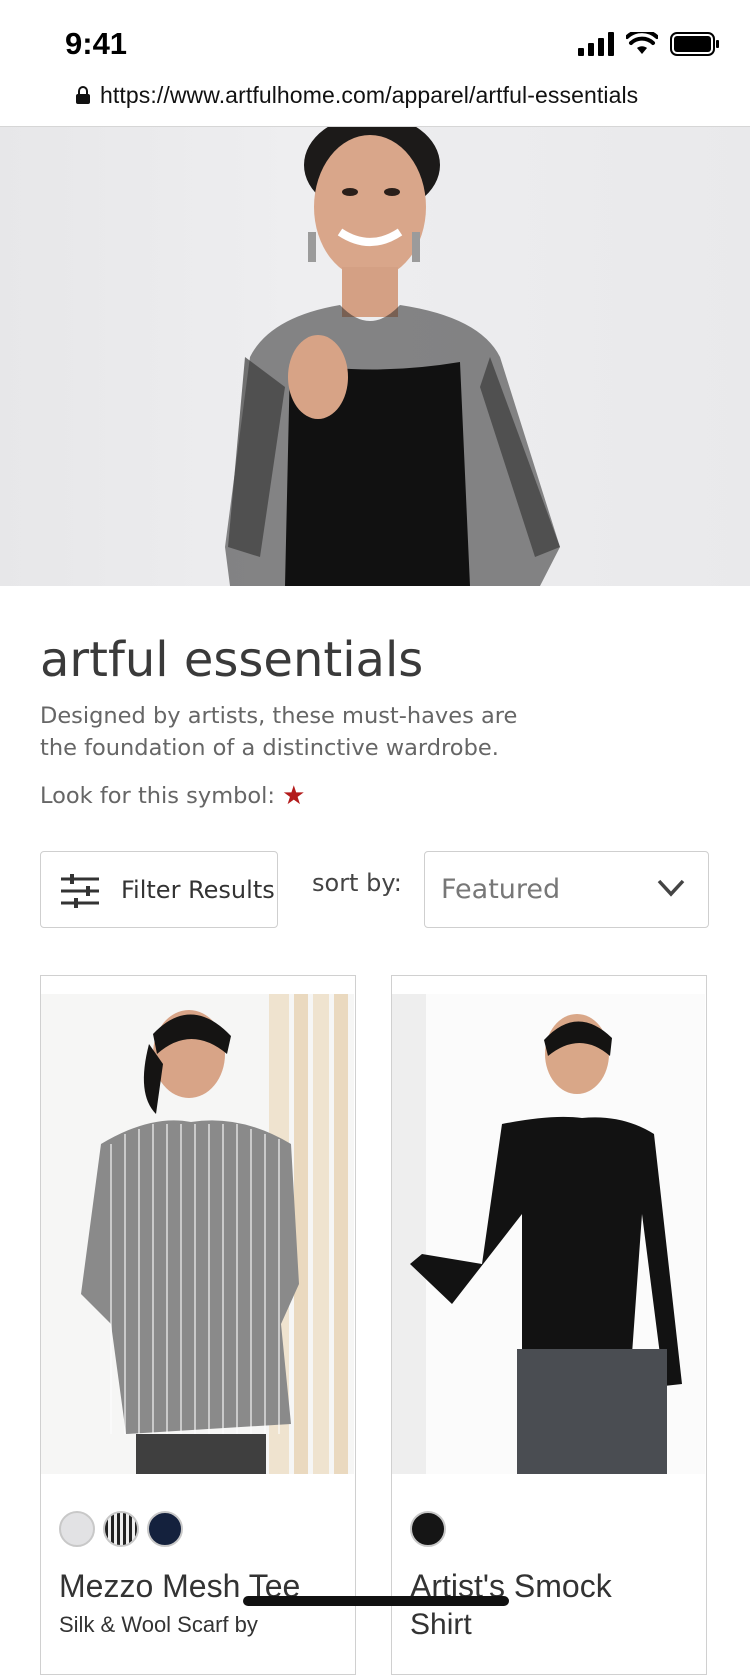 The height and width of the screenshot is (1675, 750). I want to click on product-subtitle: Shirt, so click(441, 1625).